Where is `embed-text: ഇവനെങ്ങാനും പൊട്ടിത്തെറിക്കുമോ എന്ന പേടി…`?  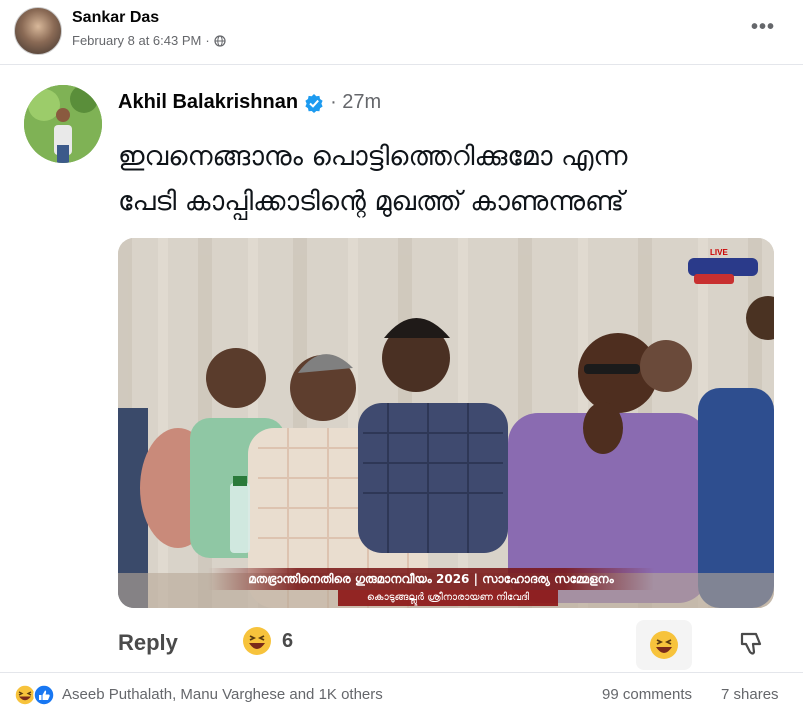
embed-text: ഇവനെങ്ങാനും പൊട്ടിത്തെറിക്കുമോ എന്ന പേടി… is located at coordinates (448, 179).